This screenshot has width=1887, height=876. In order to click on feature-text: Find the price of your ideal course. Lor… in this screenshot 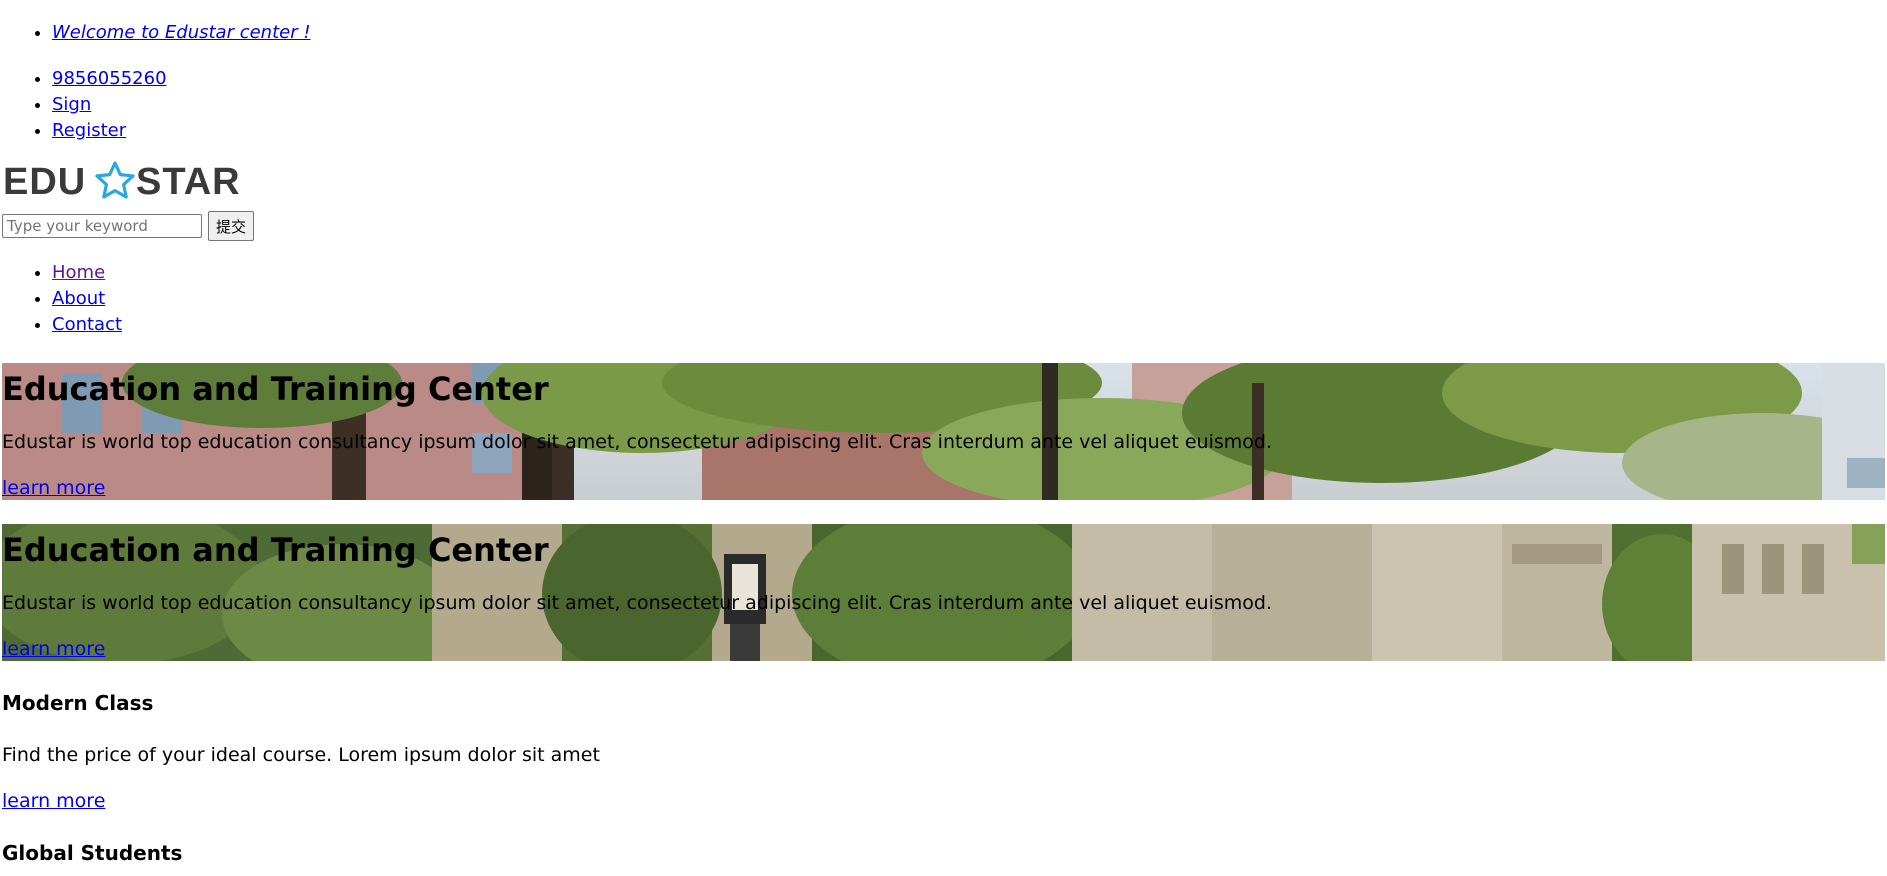, I will do `click(301, 755)`.